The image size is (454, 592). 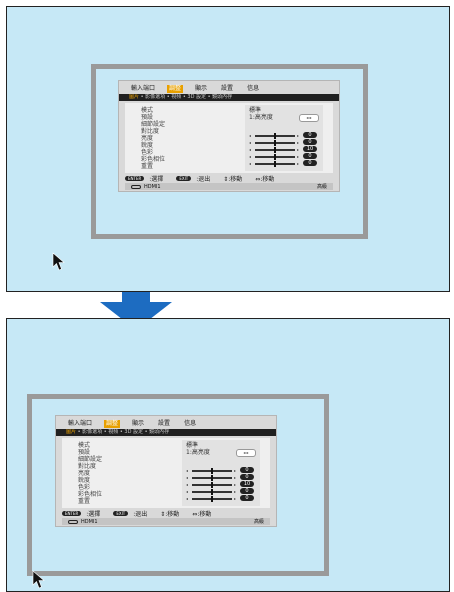 I want to click on left-right-arrows-icon: ◂ ▸, so click(x=309, y=117).